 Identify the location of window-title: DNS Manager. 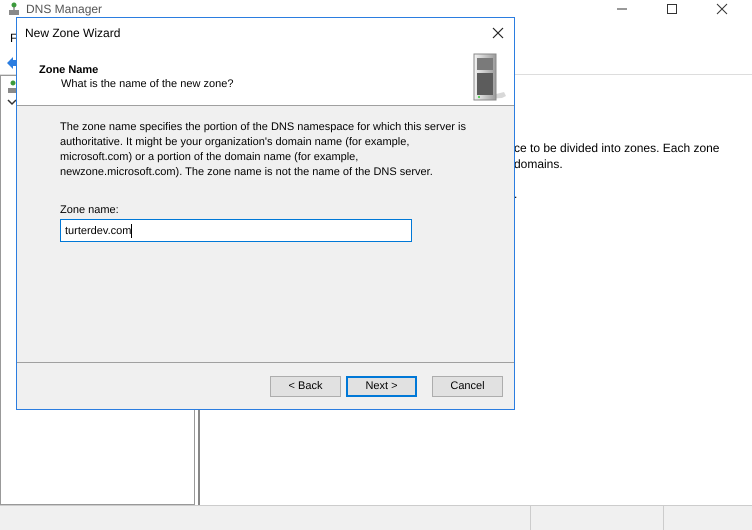
(64, 9).